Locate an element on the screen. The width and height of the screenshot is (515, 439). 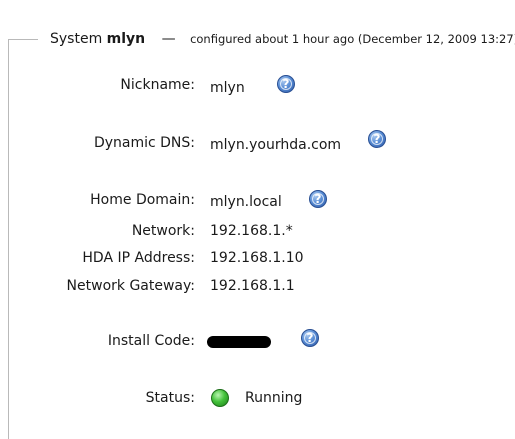
install-code-redaction is located at coordinates (239, 342).